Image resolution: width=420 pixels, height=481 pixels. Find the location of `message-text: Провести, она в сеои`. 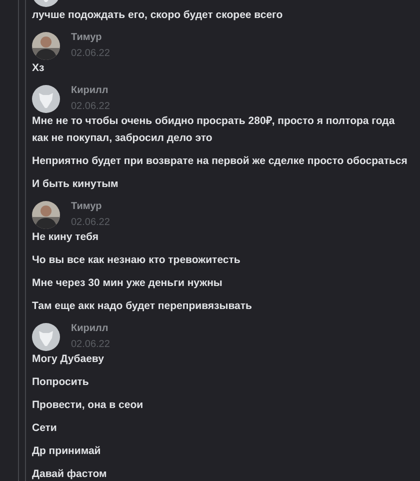

message-text: Провести, она в сеои is located at coordinates (88, 405).